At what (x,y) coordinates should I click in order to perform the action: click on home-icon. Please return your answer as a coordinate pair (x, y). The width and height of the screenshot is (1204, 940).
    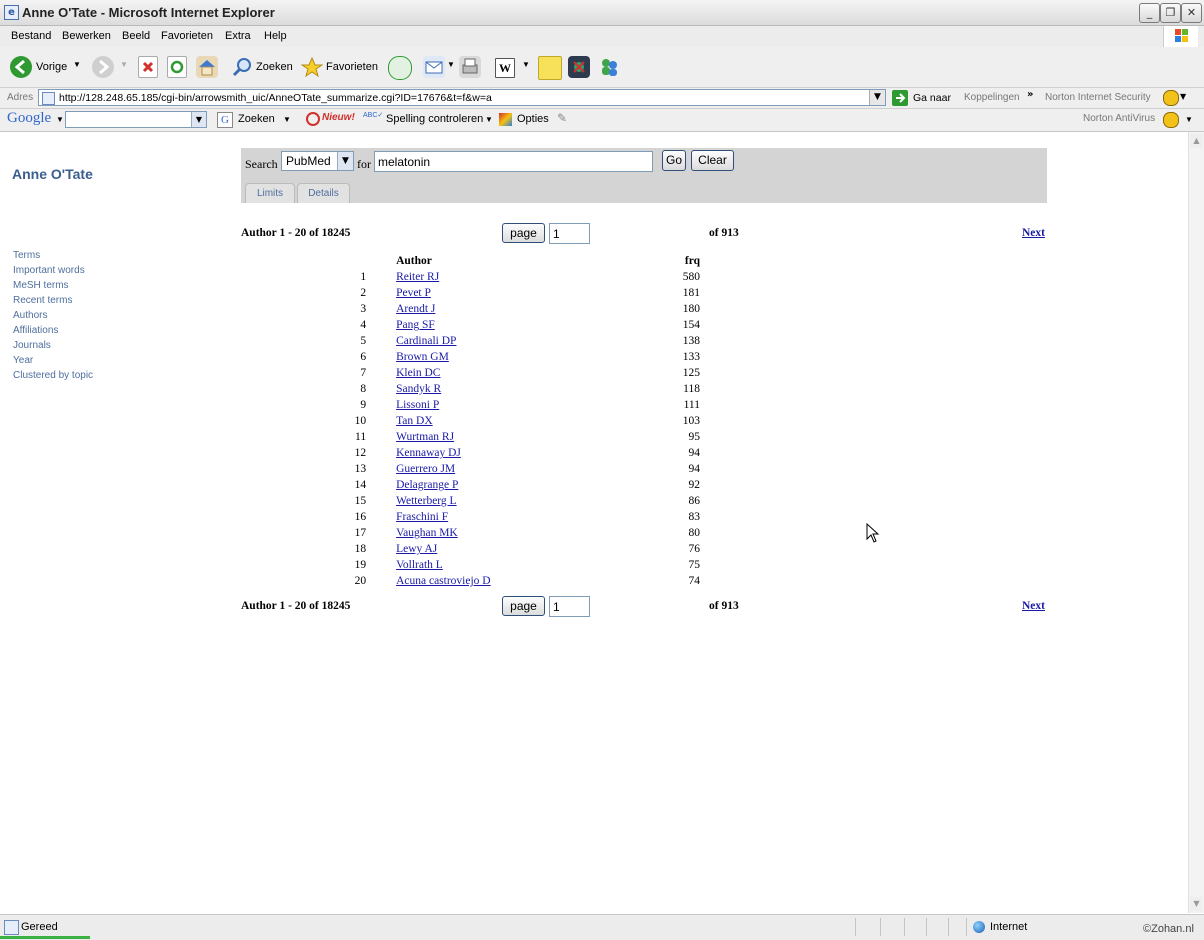
    Looking at the image, I should click on (207, 67).